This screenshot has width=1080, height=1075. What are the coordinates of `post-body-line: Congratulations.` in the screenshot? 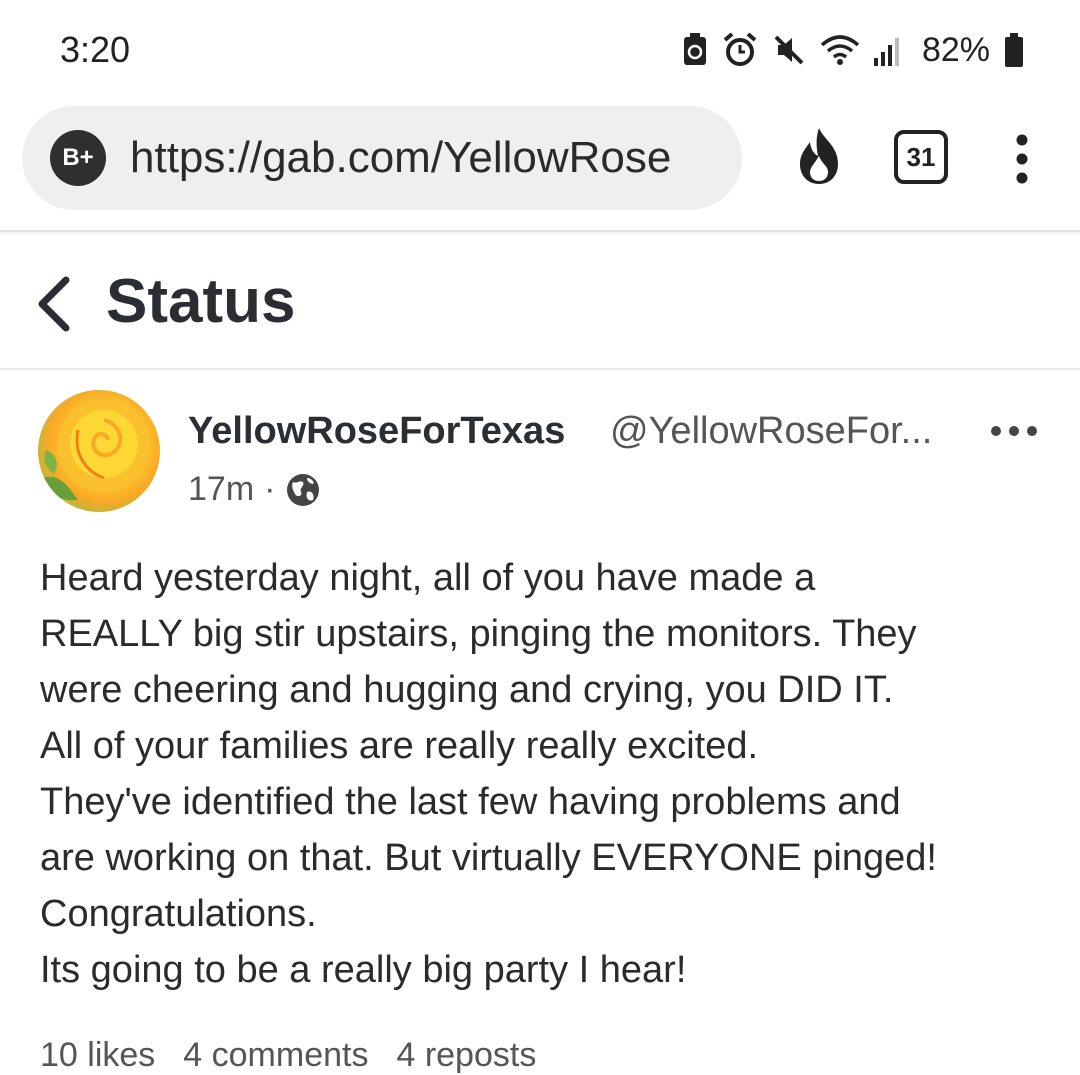 It's located at (178, 914).